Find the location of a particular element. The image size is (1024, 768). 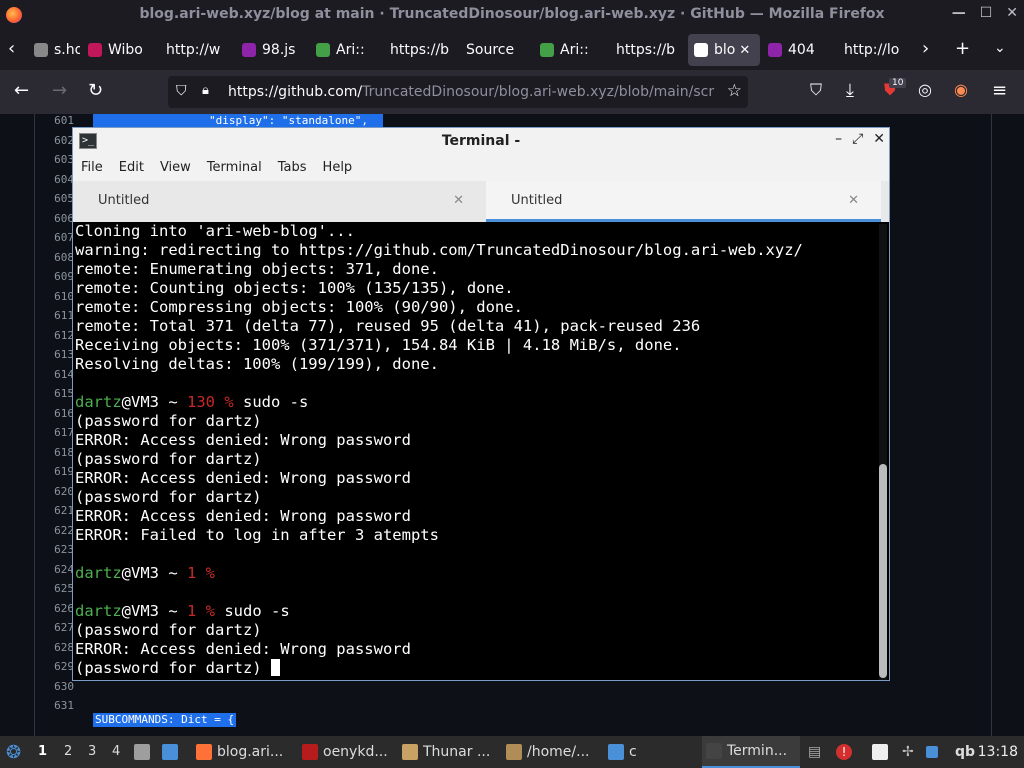

workspace-2: 2 is located at coordinates (68, 751).